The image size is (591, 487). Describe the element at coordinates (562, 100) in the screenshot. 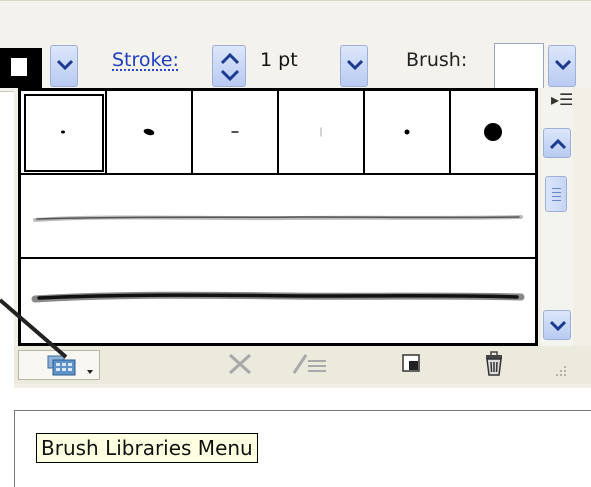

I see `panel-menu-icon: ▸☰` at that location.